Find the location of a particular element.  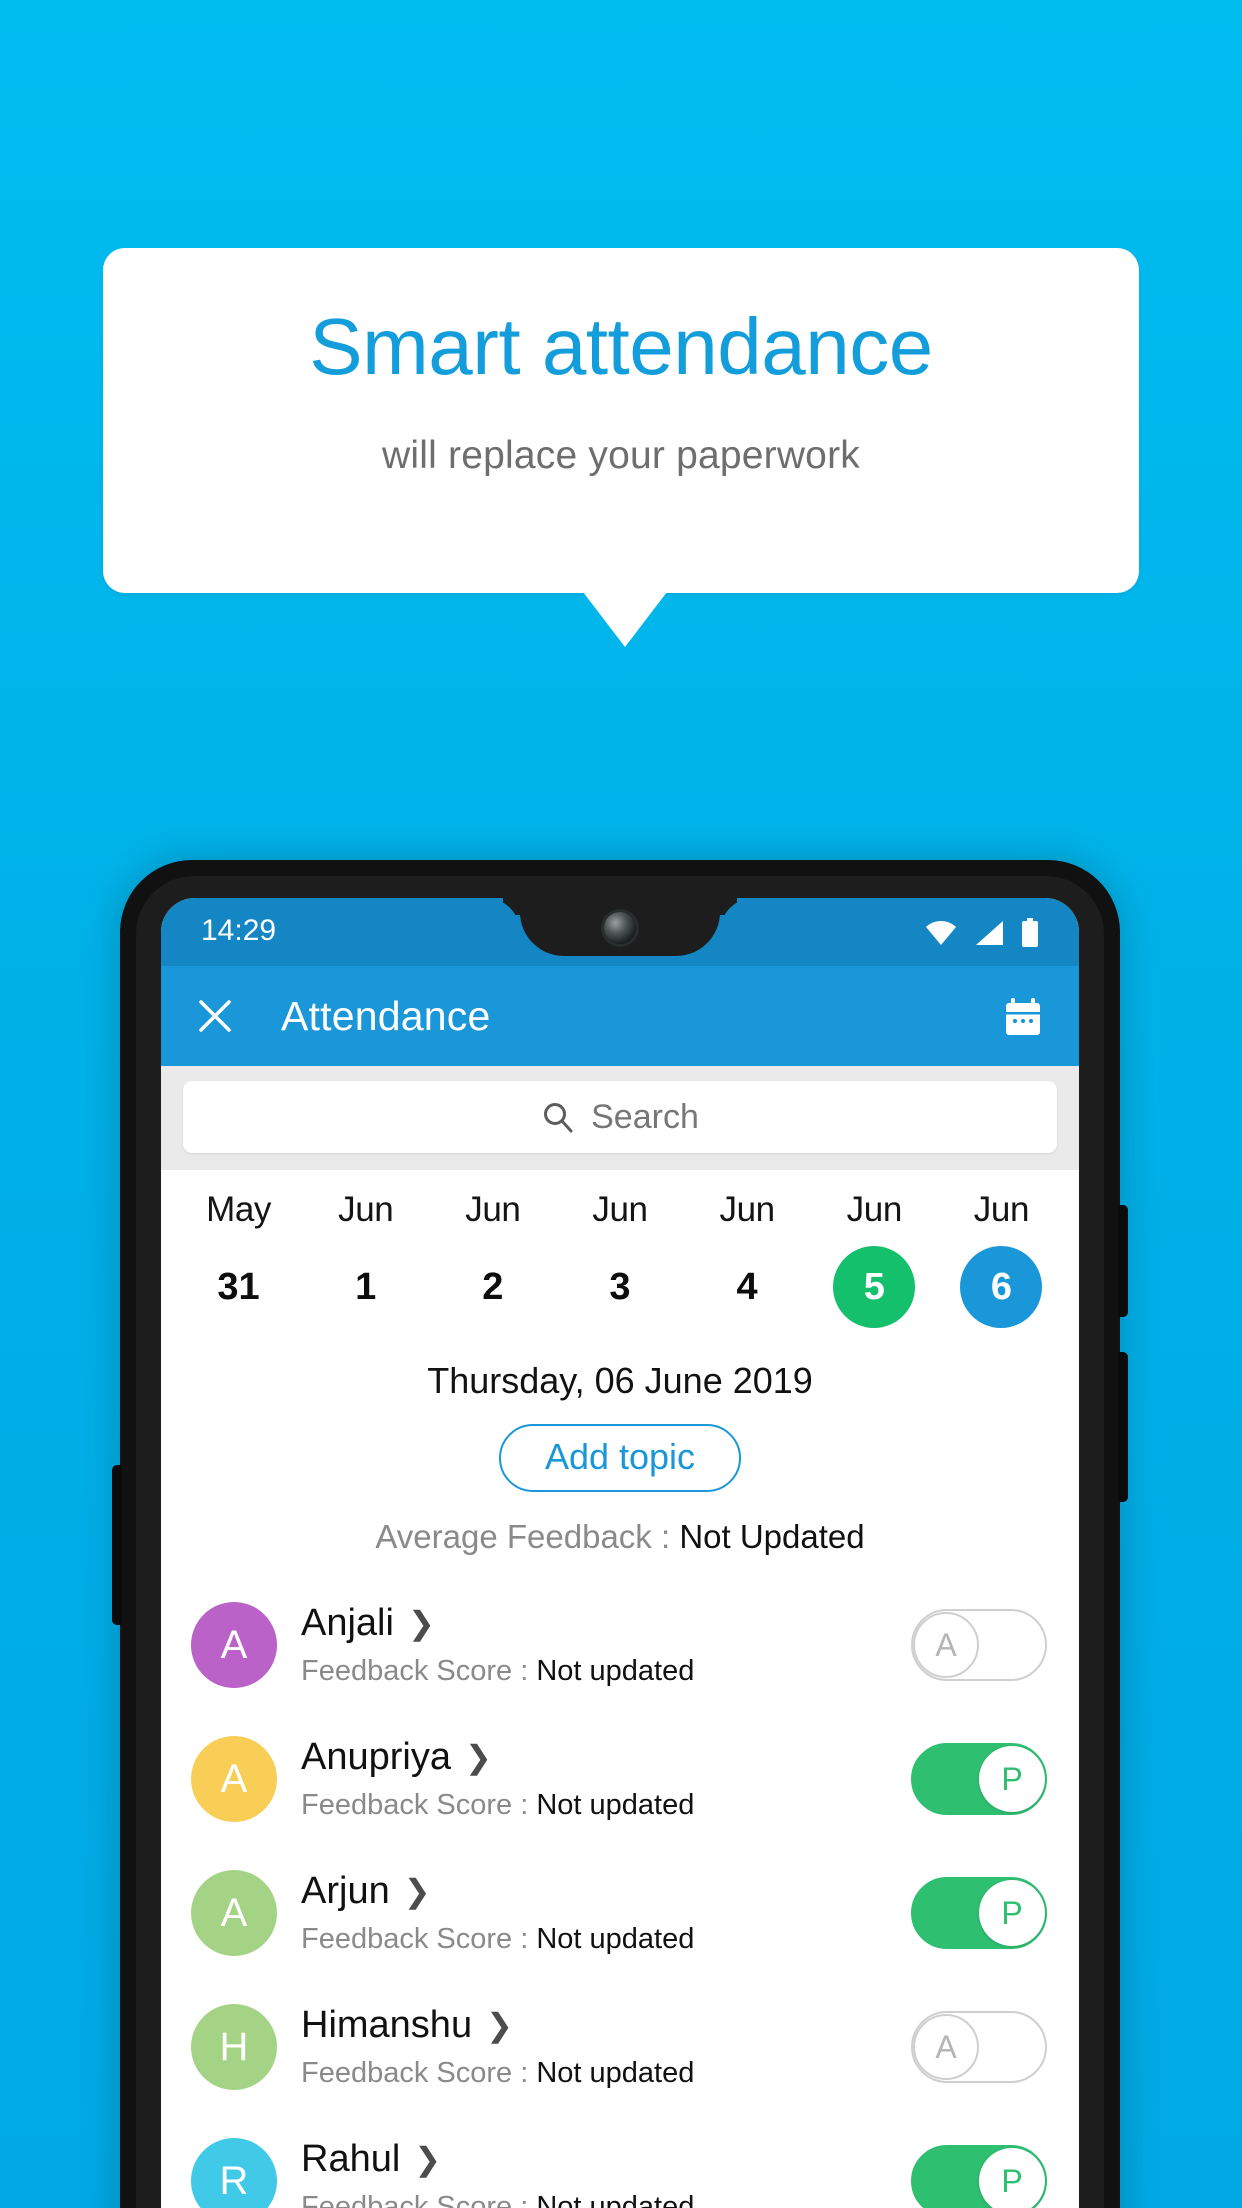

student-info: Anjali ❯ Feedback Score : Not updated is located at coordinates (606, 1645).